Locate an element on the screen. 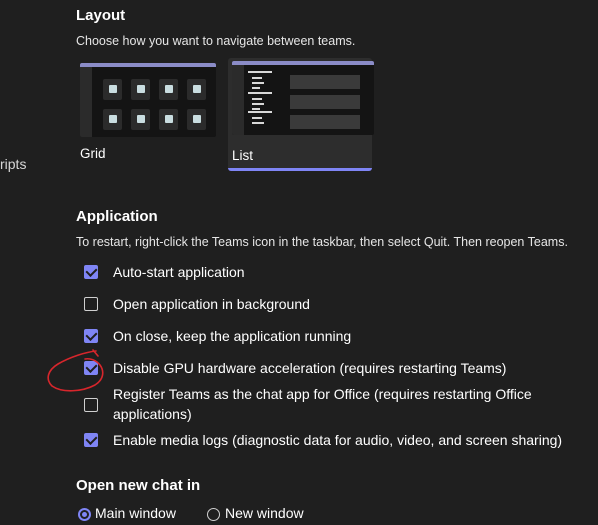 This screenshot has height=525, width=598. register-chat-app-checkbox is located at coordinates (91, 405).